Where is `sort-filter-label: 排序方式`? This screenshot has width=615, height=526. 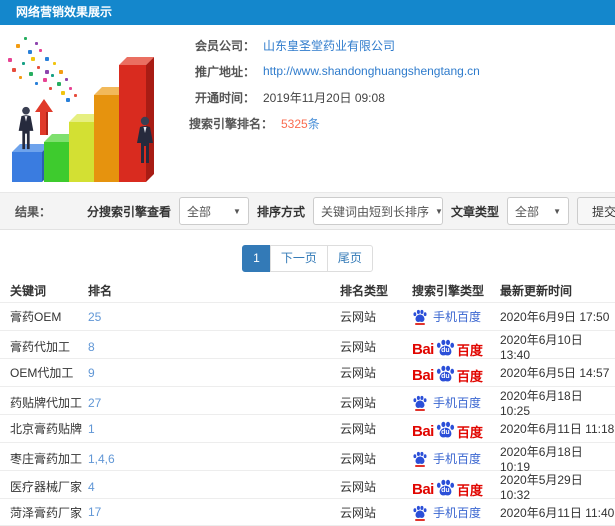 sort-filter-label: 排序方式 is located at coordinates (280, 211).